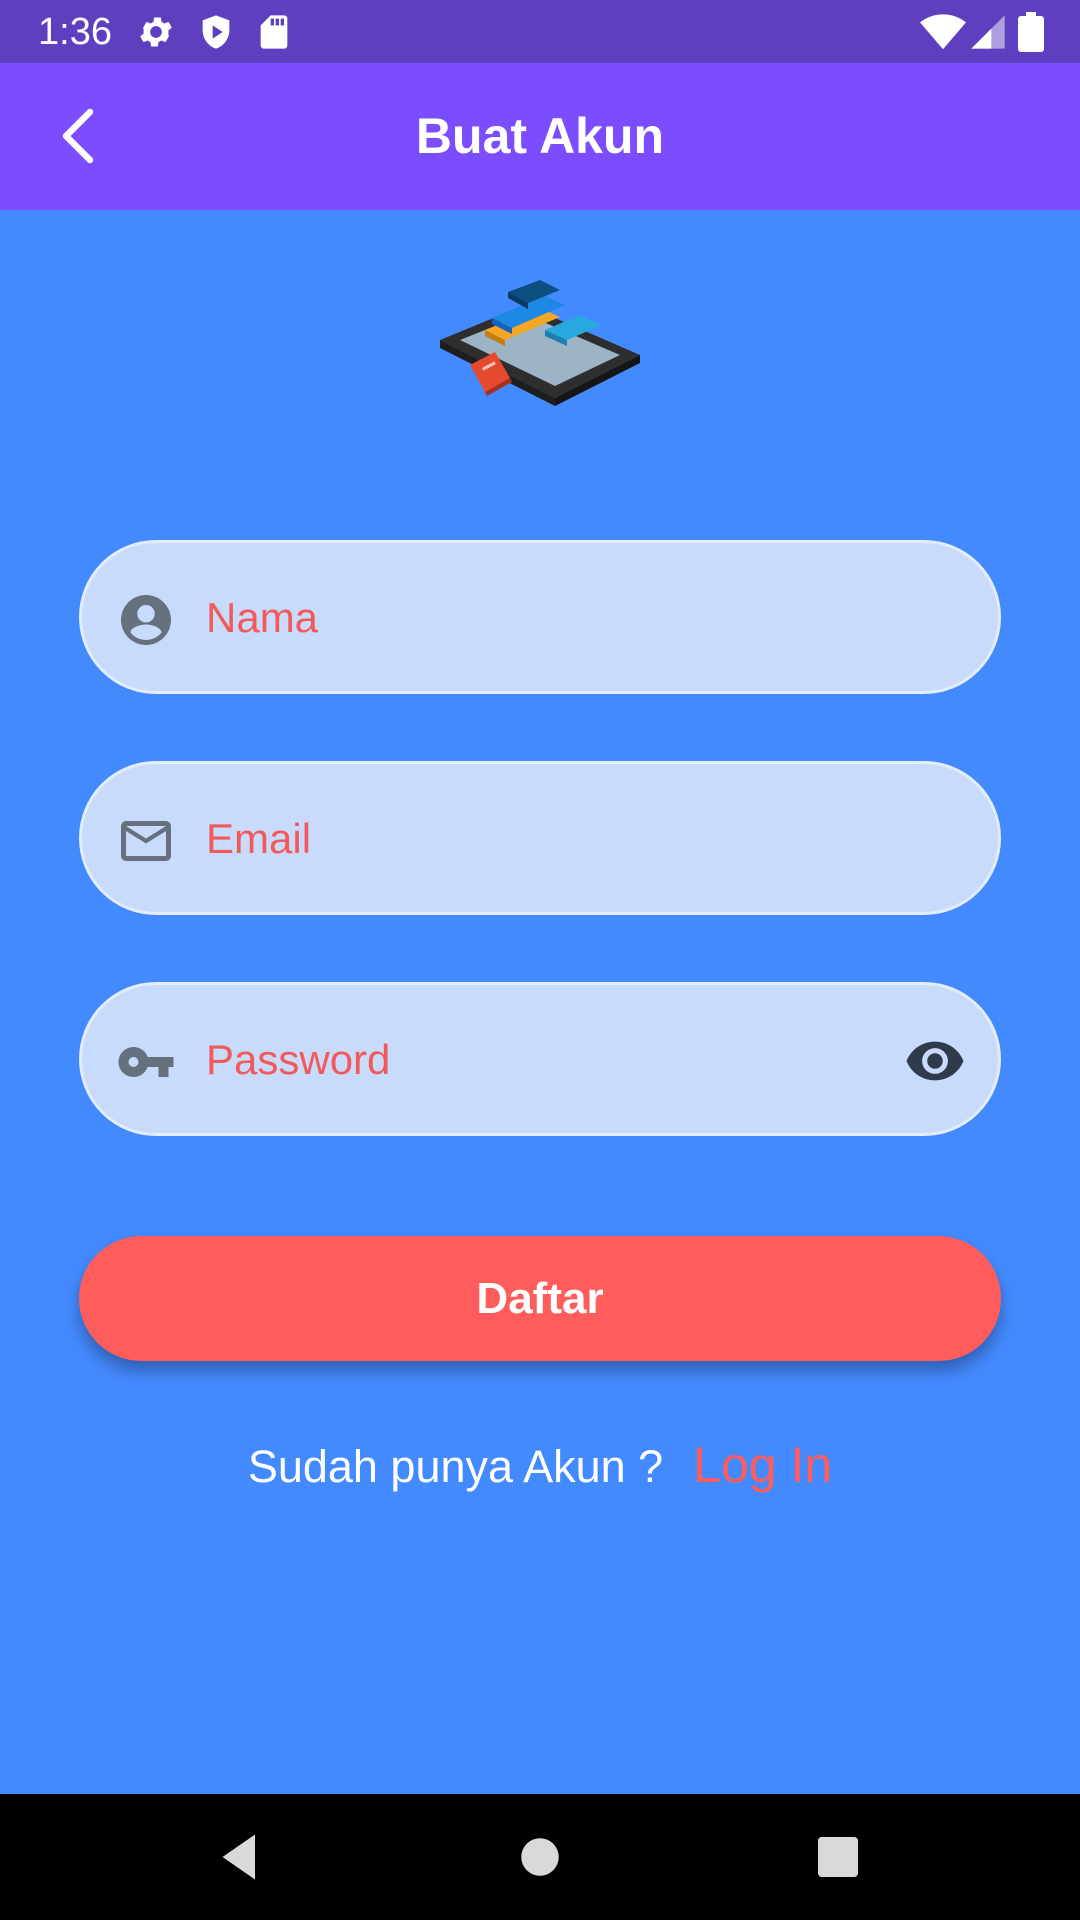 The image size is (1080, 1920). What do you see at coordinates (75, 32) in the screenshot?
I see `status-time: 1:36` at bounding box center [75, 32].